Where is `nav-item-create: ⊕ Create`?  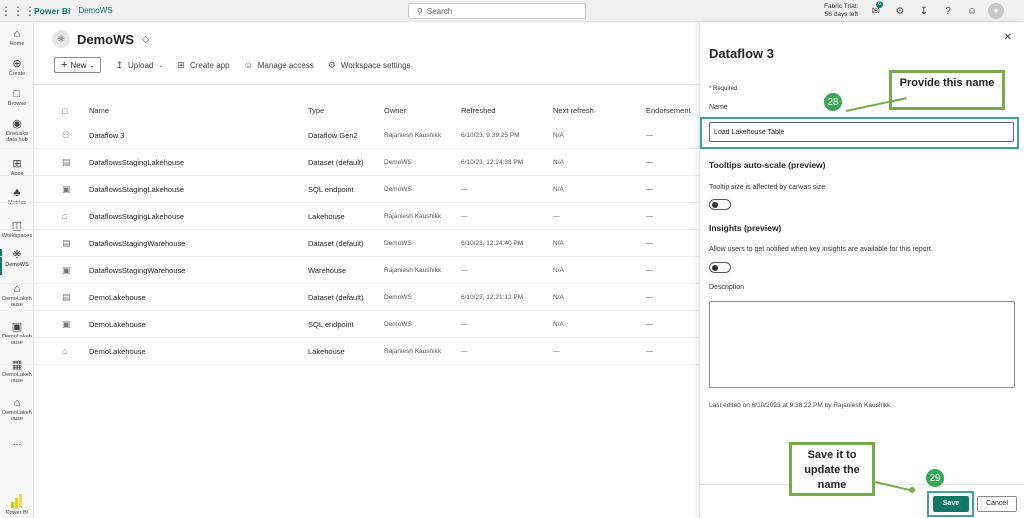
nav-item-create: ⊕ Create is located at coordinates (17, 67).